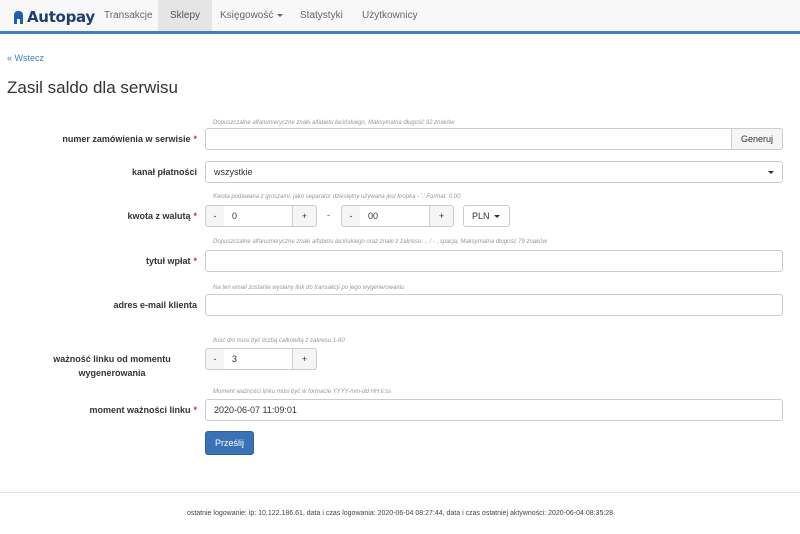  What do you see at coordinates (233, 172) in the screenshot?
I see `selected-value: wszystkie` at bounding box center [233, 172].